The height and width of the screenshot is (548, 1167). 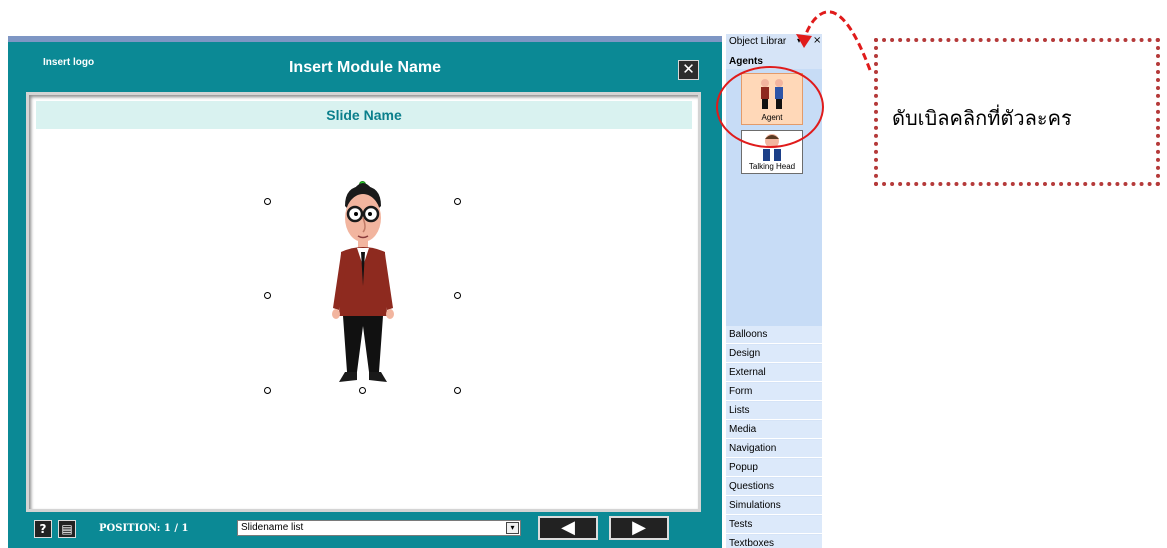 I want to click on slide-title: Slide Name, so click(x=364, y=115).